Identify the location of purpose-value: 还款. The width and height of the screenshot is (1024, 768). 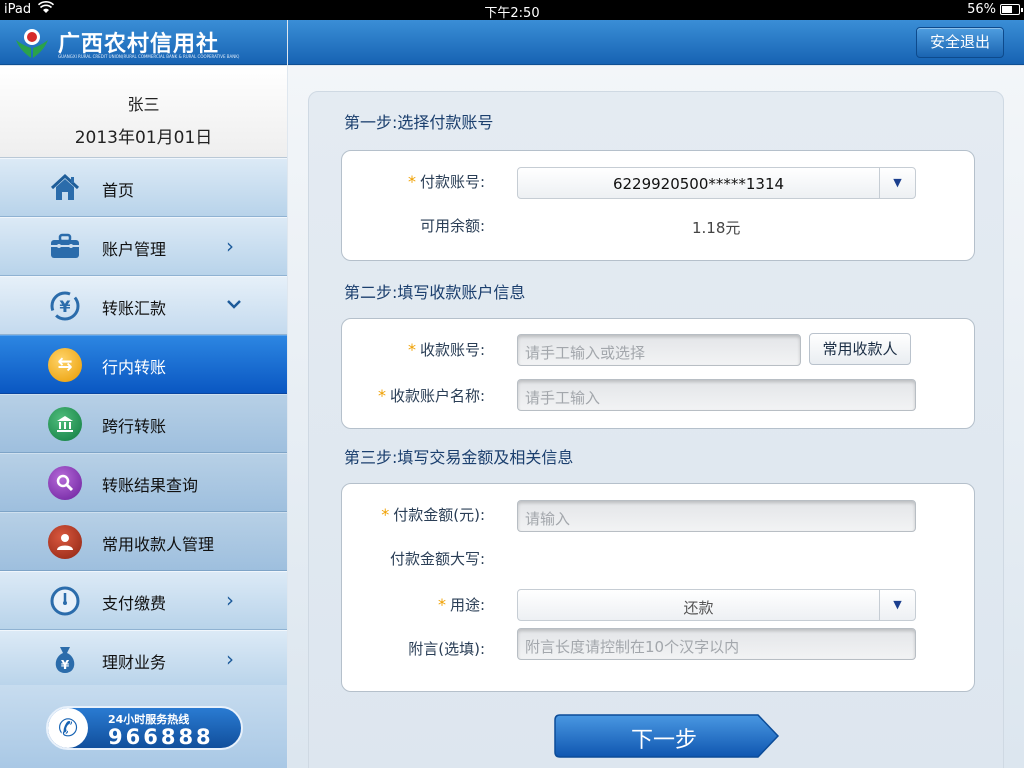
(698, 608).